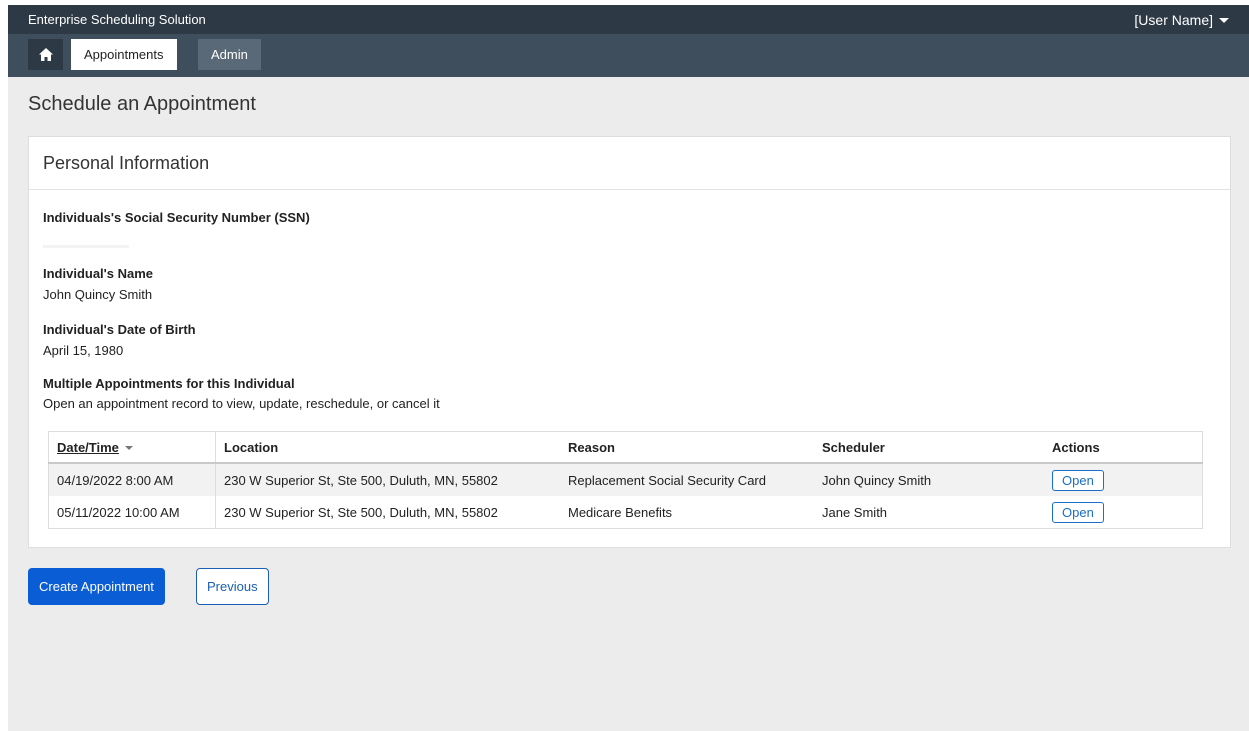 The width and height of the screenshot is (1249, 731). What do you see at coordinates (229, 54) in the screenshot?
I see `tab-admin: Admin` at bounding box center [229, 54].